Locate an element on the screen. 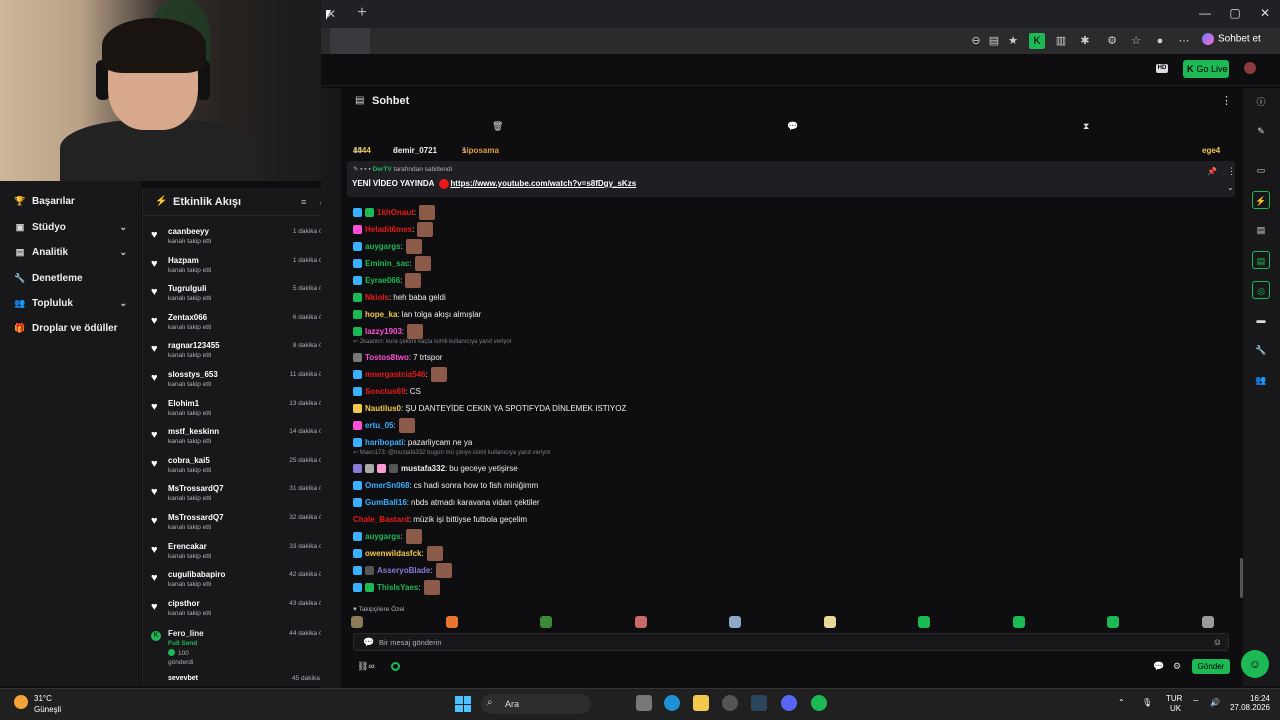 The height and width of the screenshot is (720, 1280). extensions-icon: ✱ is located at coordinates (1085, 41).